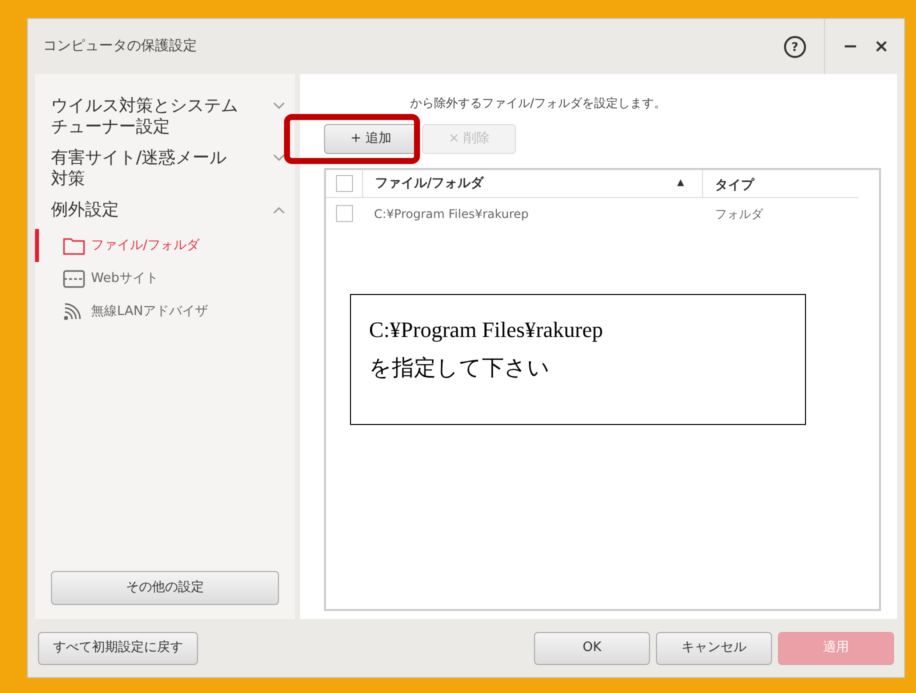 This screenshot has width=916, height=693. Describe the element at coordinates (165, 588) in the screenshot. I see `other-settings-button: その他の設定` at that location.